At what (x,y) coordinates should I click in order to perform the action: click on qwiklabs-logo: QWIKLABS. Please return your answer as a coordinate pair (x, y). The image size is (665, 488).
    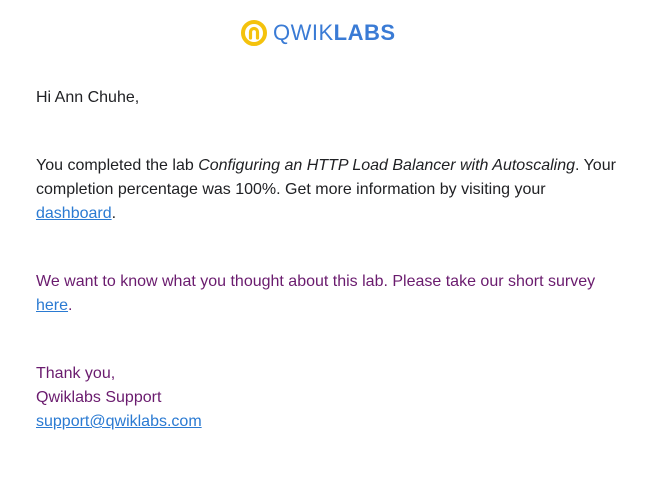
    Looking at the image, I should click on (318, 33).